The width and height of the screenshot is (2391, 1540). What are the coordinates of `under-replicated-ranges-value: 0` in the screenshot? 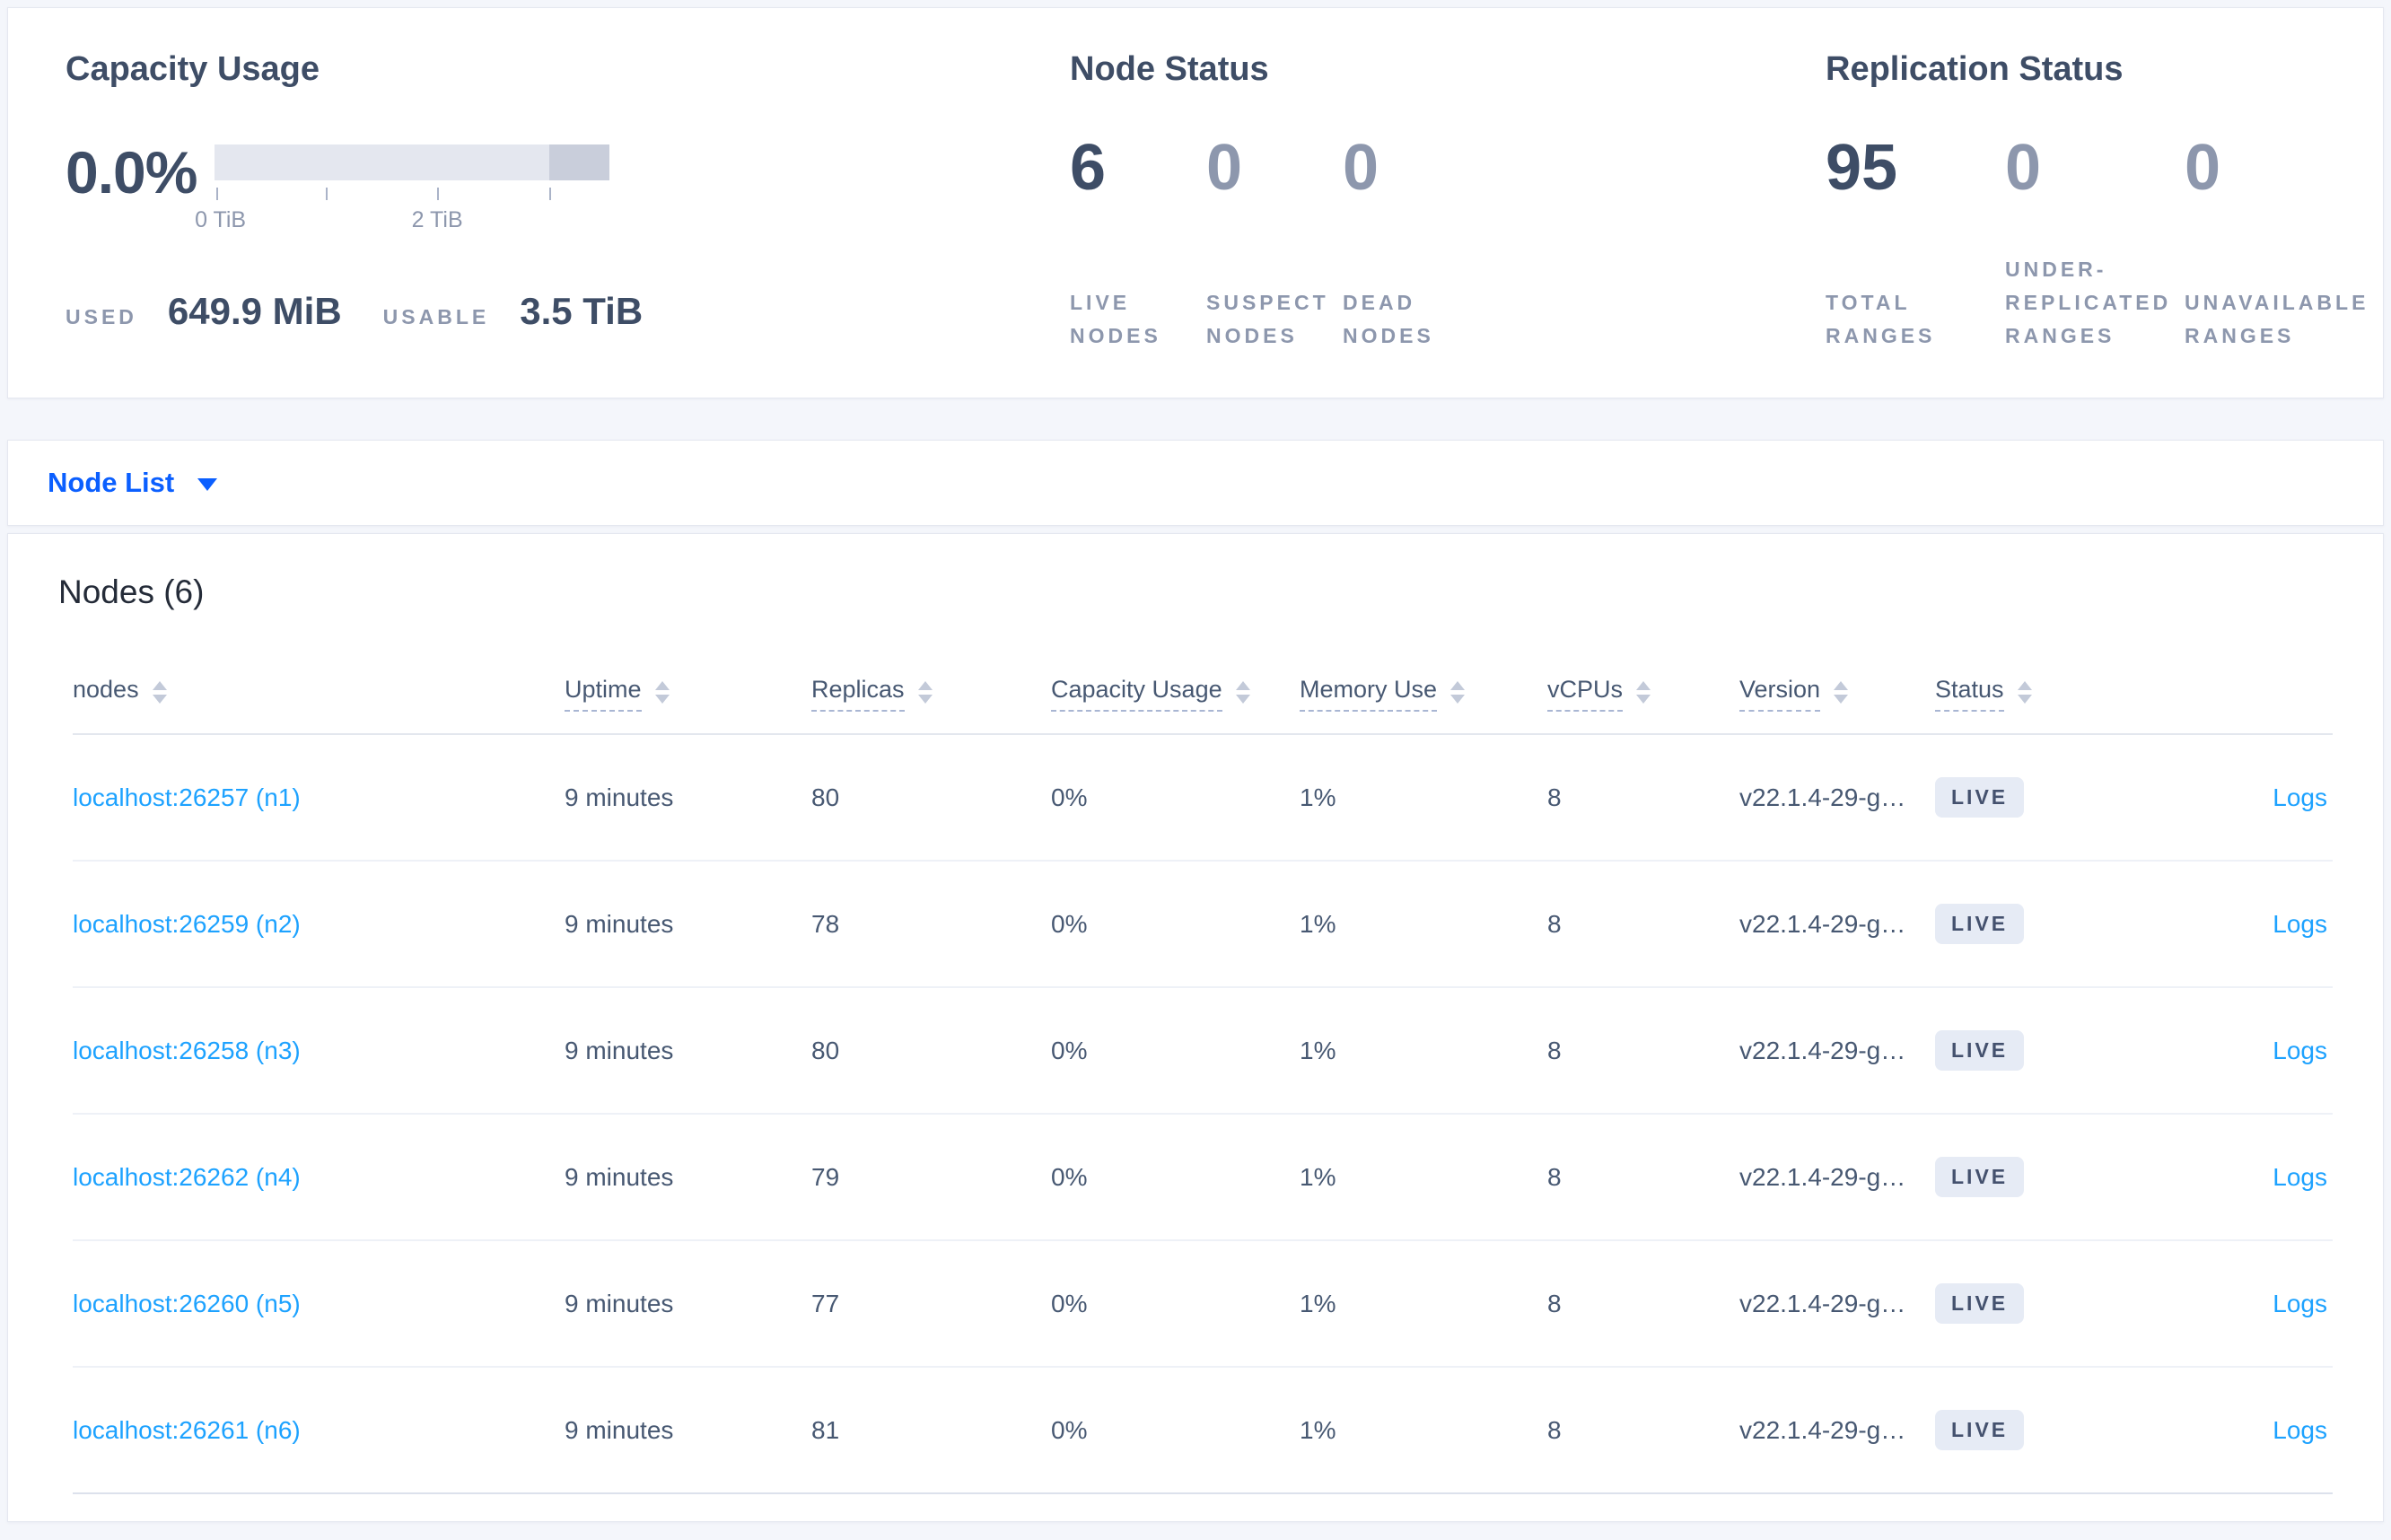 It's located at (2024, 167).